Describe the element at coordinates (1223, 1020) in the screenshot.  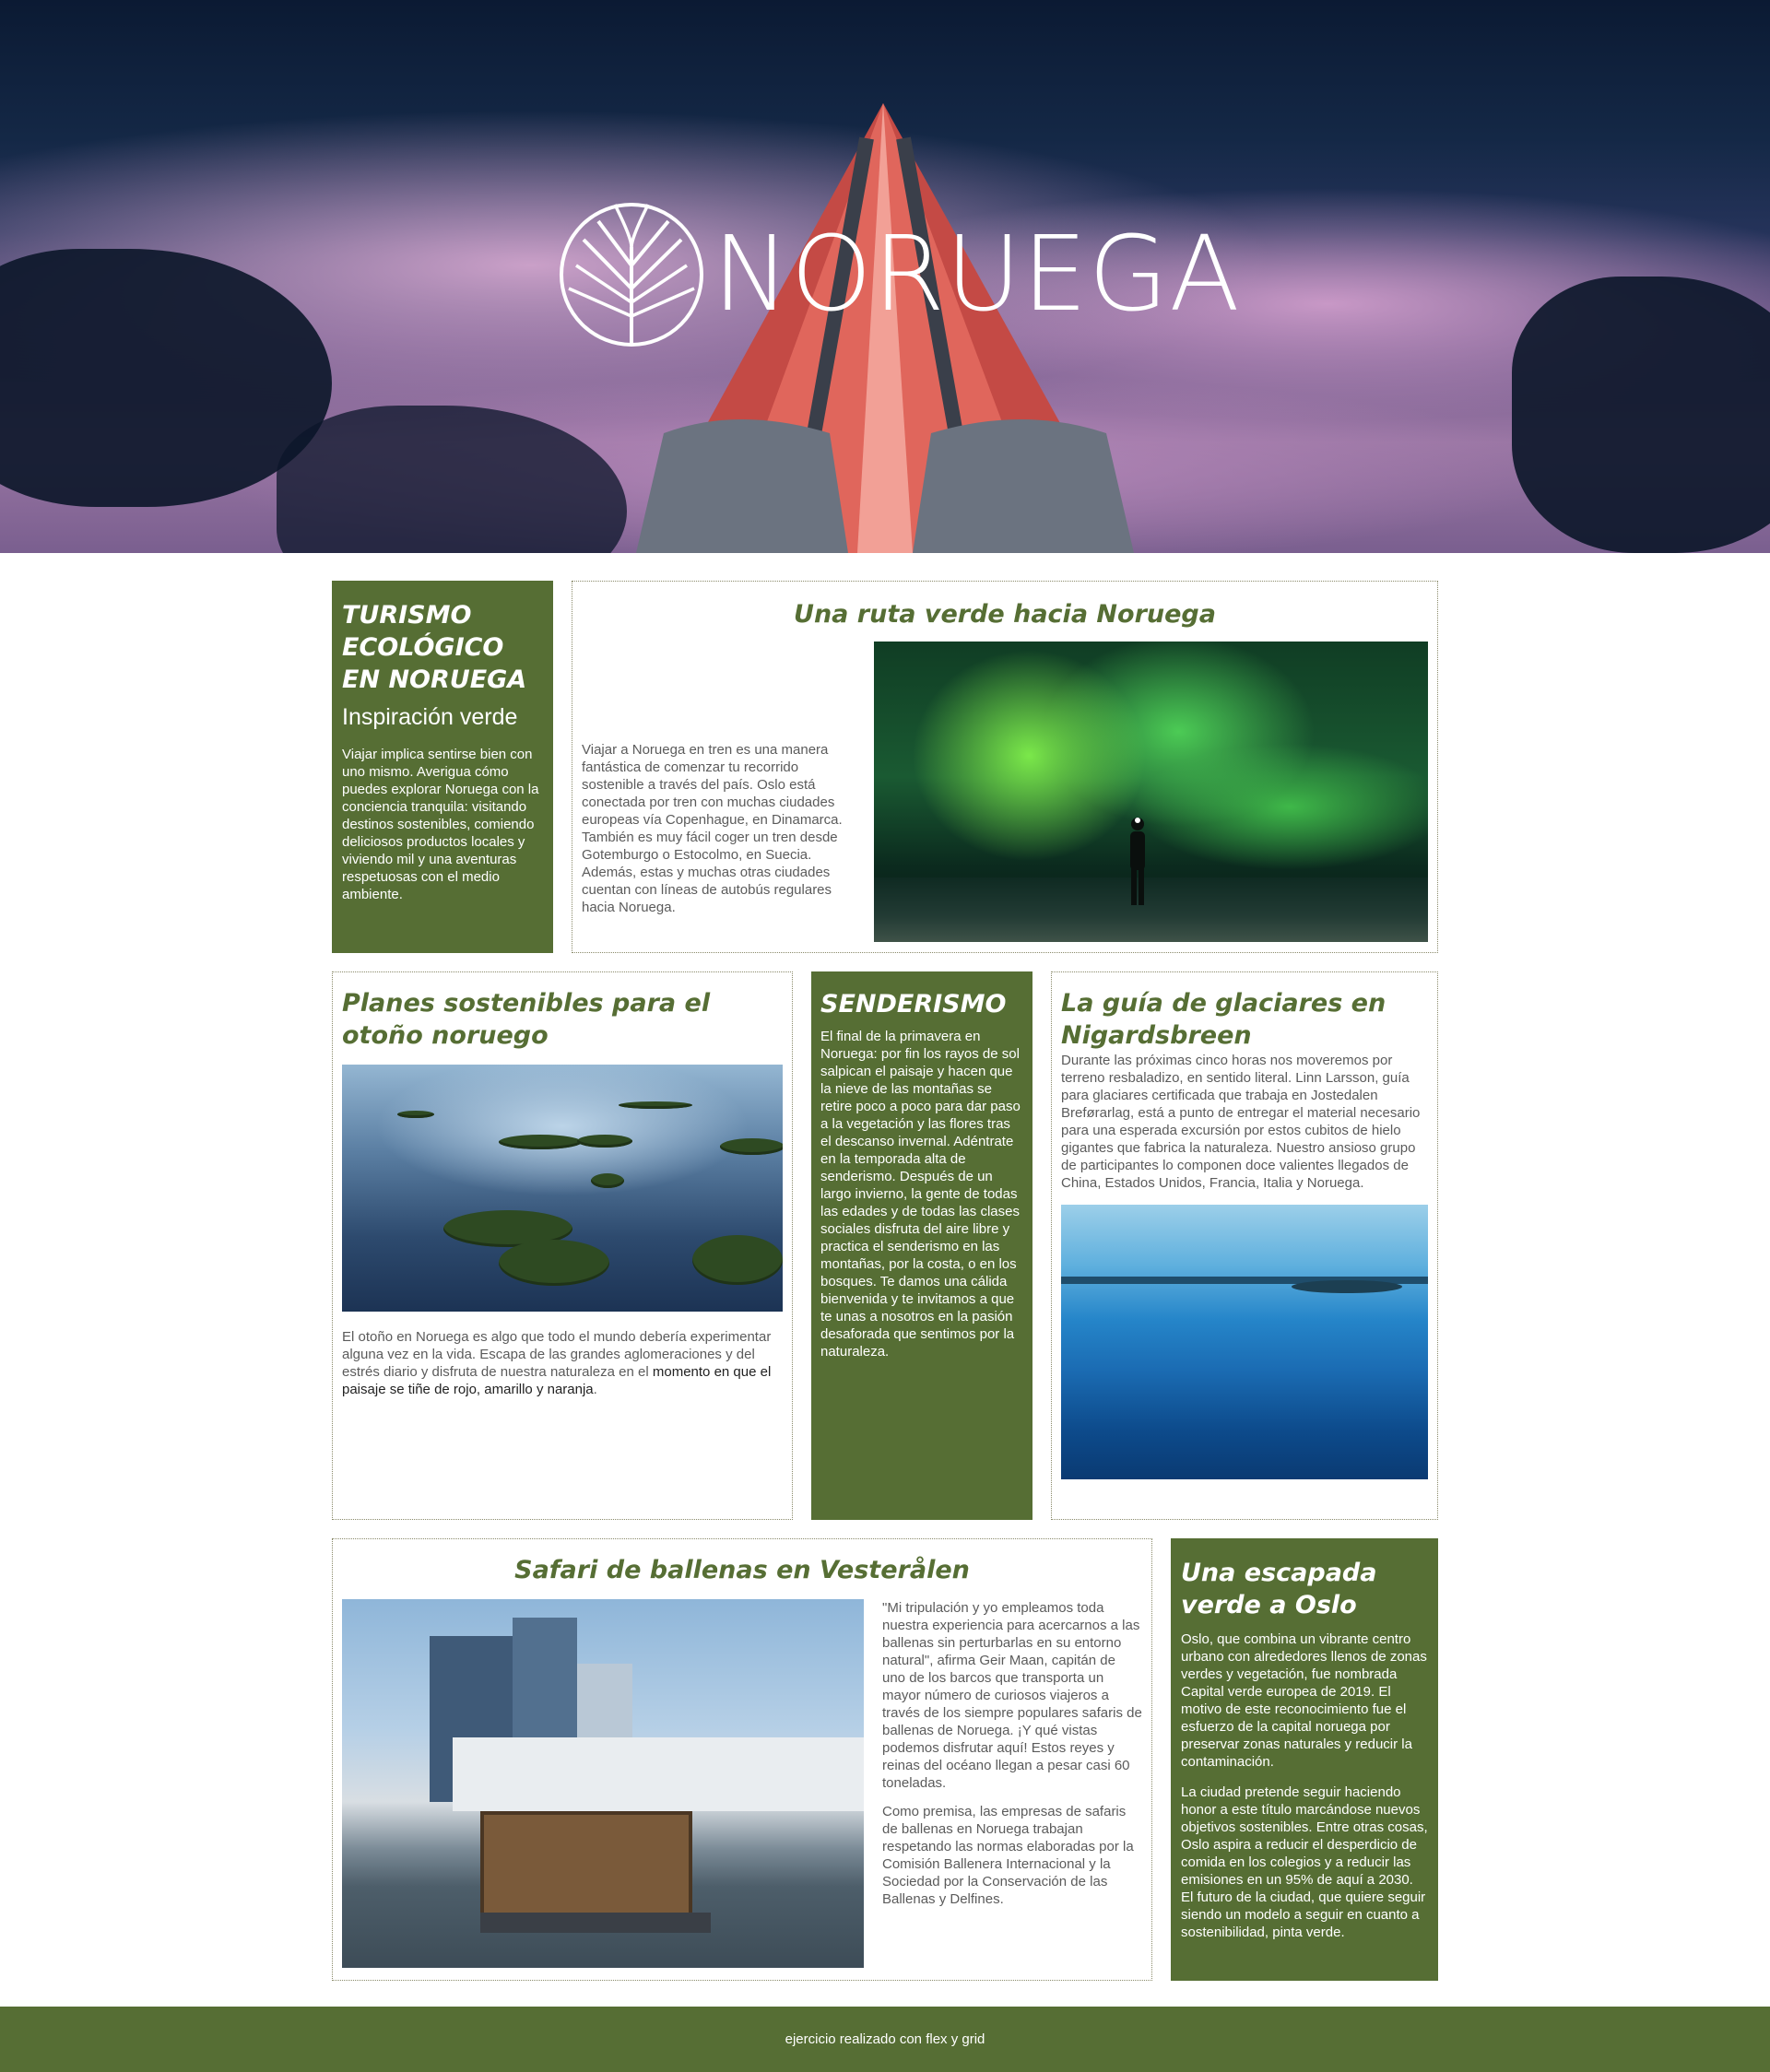
I see `glaciares-title: La guía de glaciares en Nigardsbreen` at that location.